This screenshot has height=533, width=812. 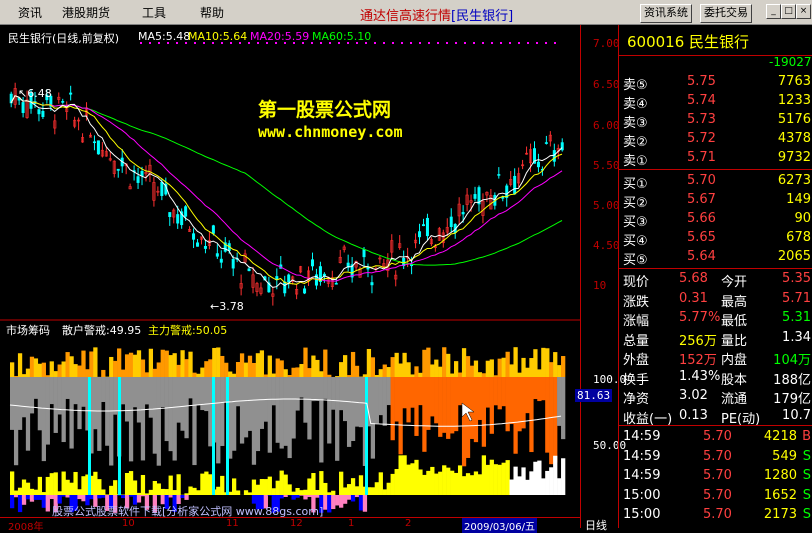 What do you see at coordinates (30, 12) in the screenshot?
I see `menu-info: 资讯` at bounding box center [30, 12].